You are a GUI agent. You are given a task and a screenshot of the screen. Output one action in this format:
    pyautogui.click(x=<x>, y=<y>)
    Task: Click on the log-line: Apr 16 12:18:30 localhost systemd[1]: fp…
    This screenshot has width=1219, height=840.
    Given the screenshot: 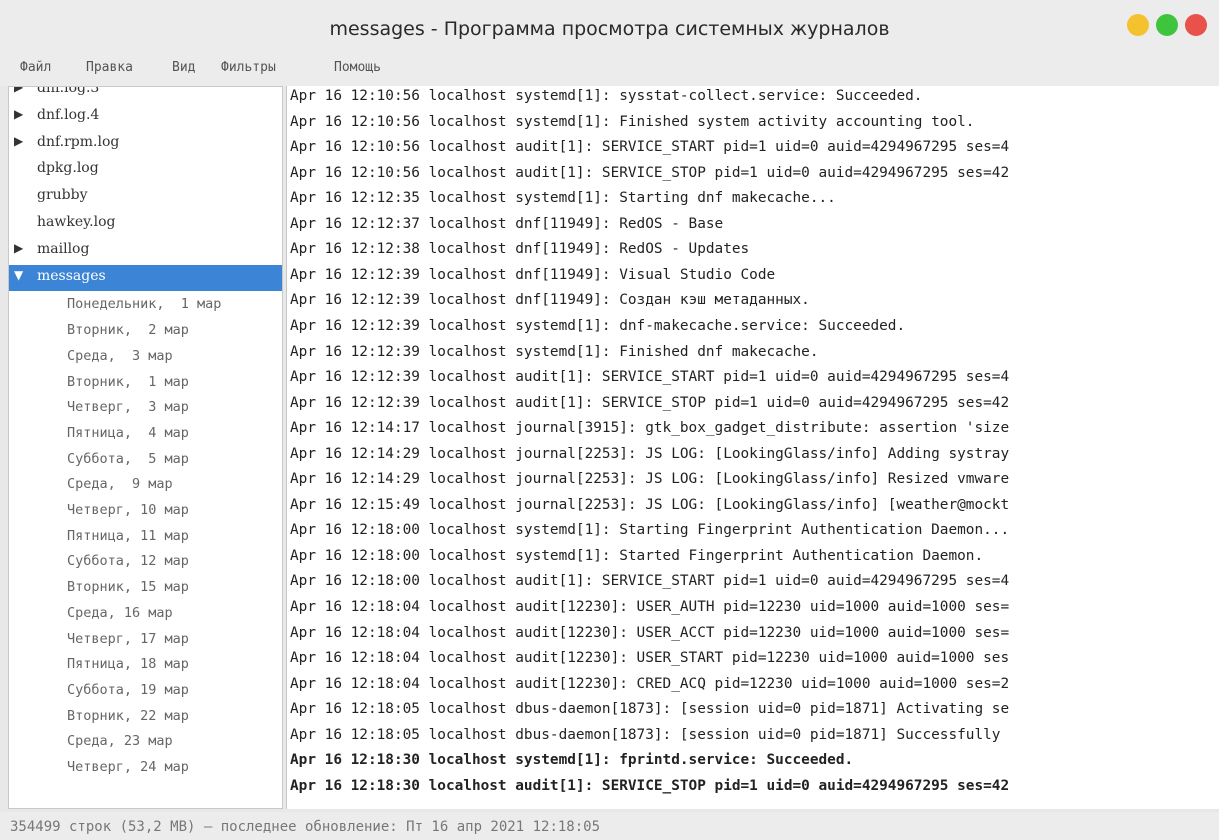 What is the action you would take?
    pyautogui.click(x=571, y=764)
    